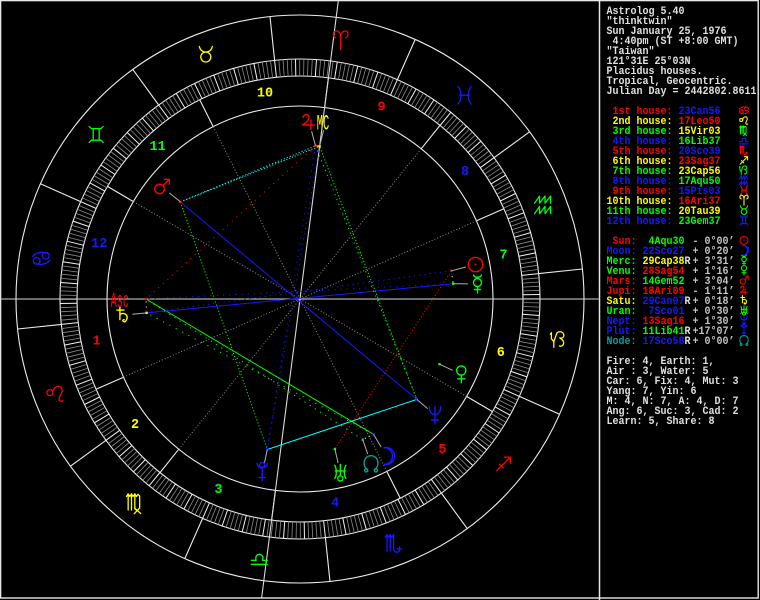  I want to click on svg-text: 7, so click(503, 256).